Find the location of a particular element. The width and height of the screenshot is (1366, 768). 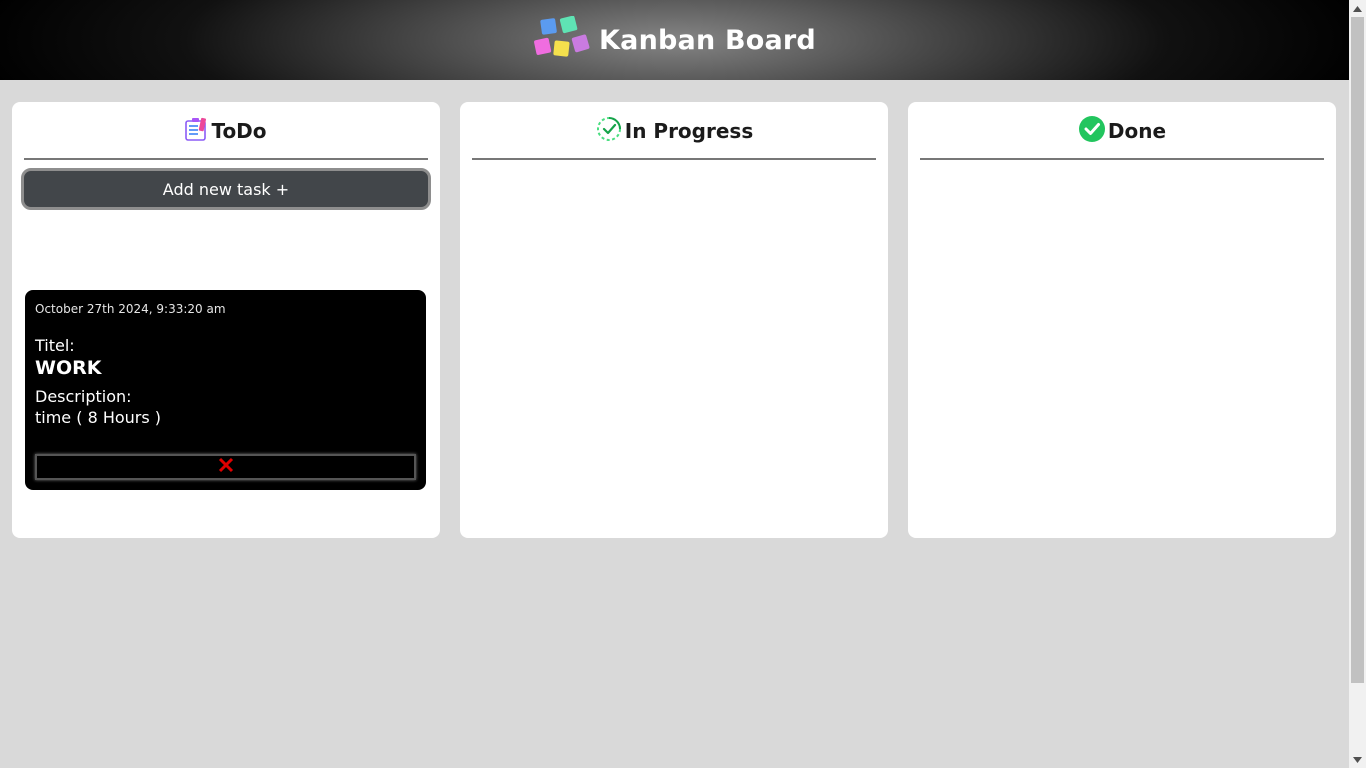

delete-task-button is located at coordinates (225, 467).